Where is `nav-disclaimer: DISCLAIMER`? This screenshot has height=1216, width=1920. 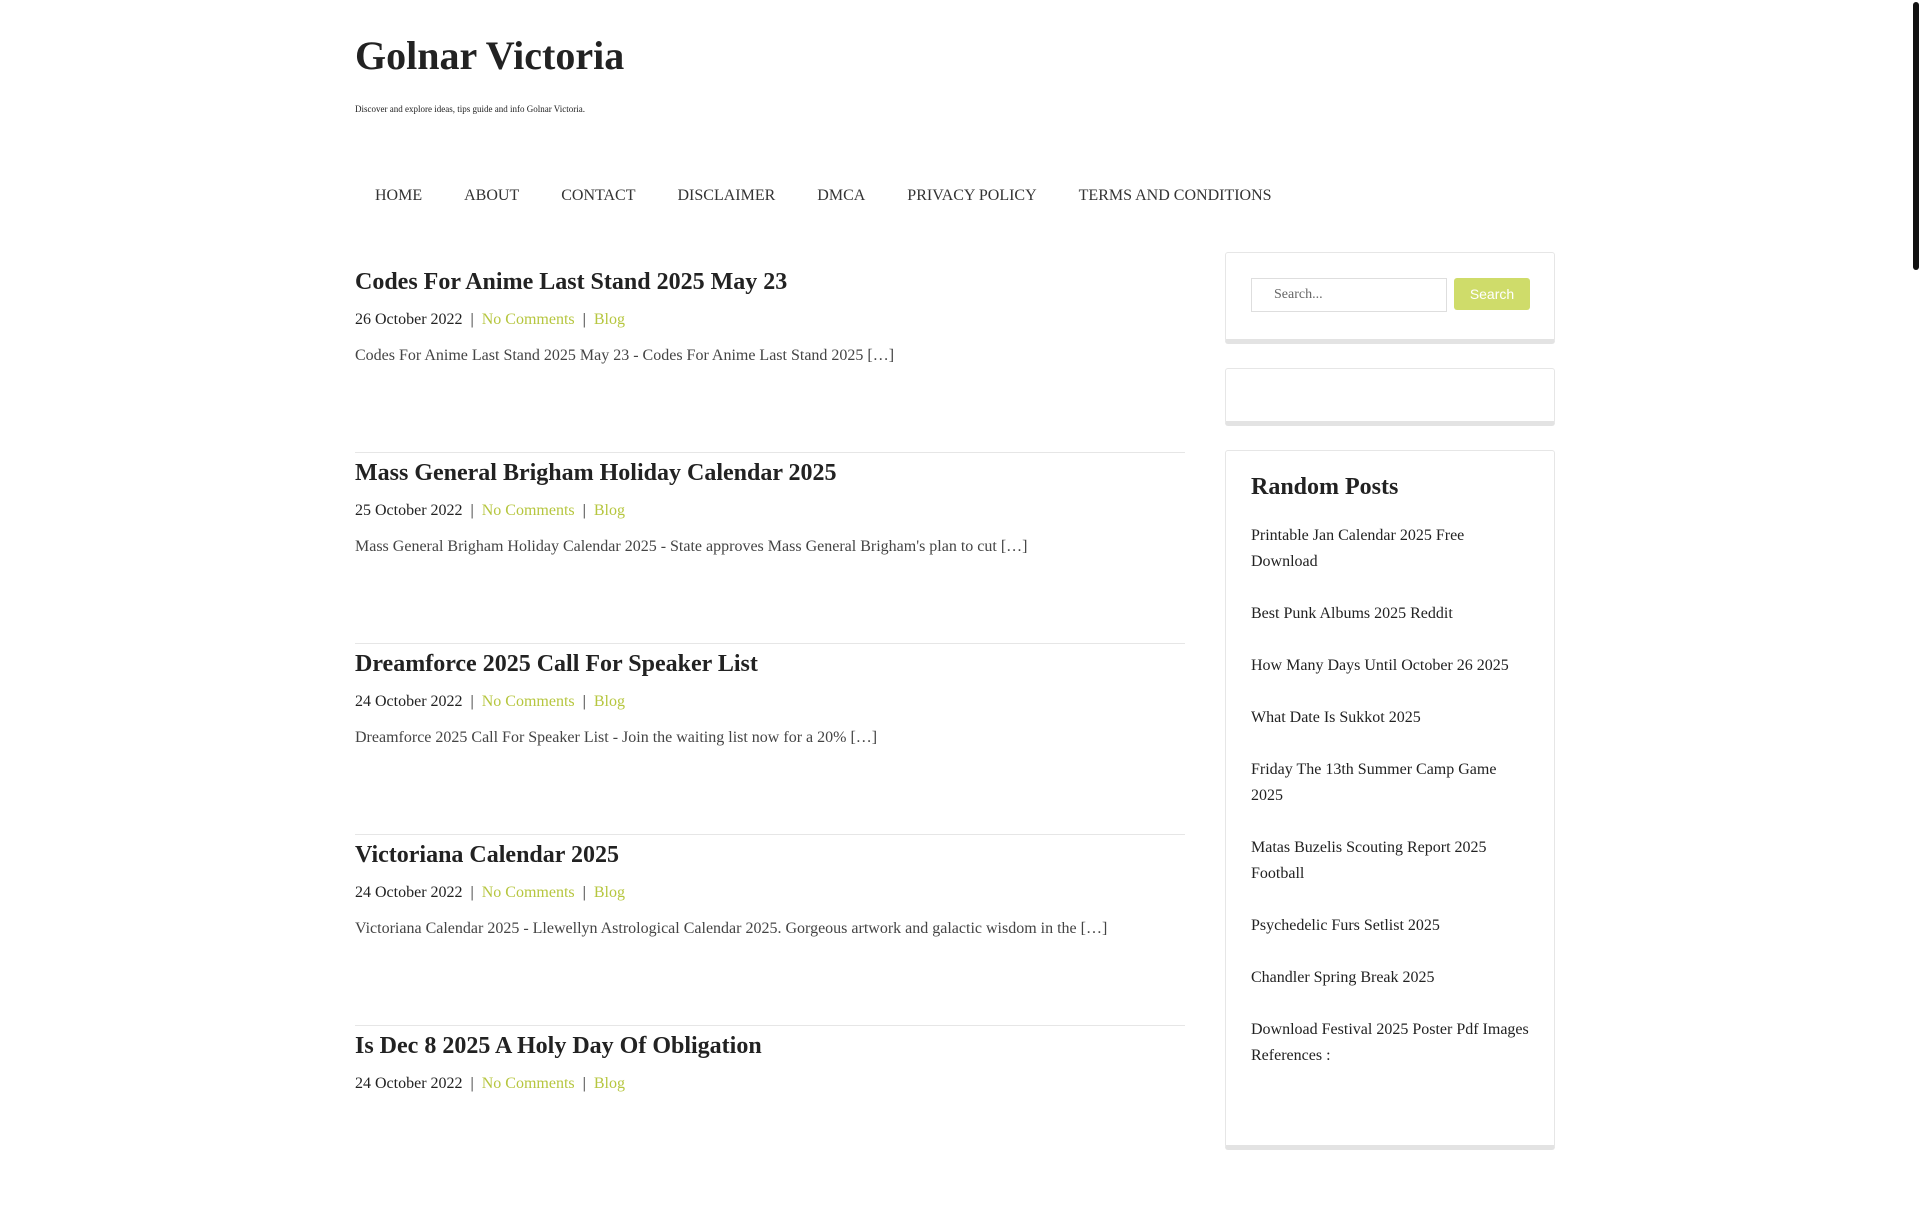 nav-disclaimer: DISCLAIMER is located at coordinates (727, 196).